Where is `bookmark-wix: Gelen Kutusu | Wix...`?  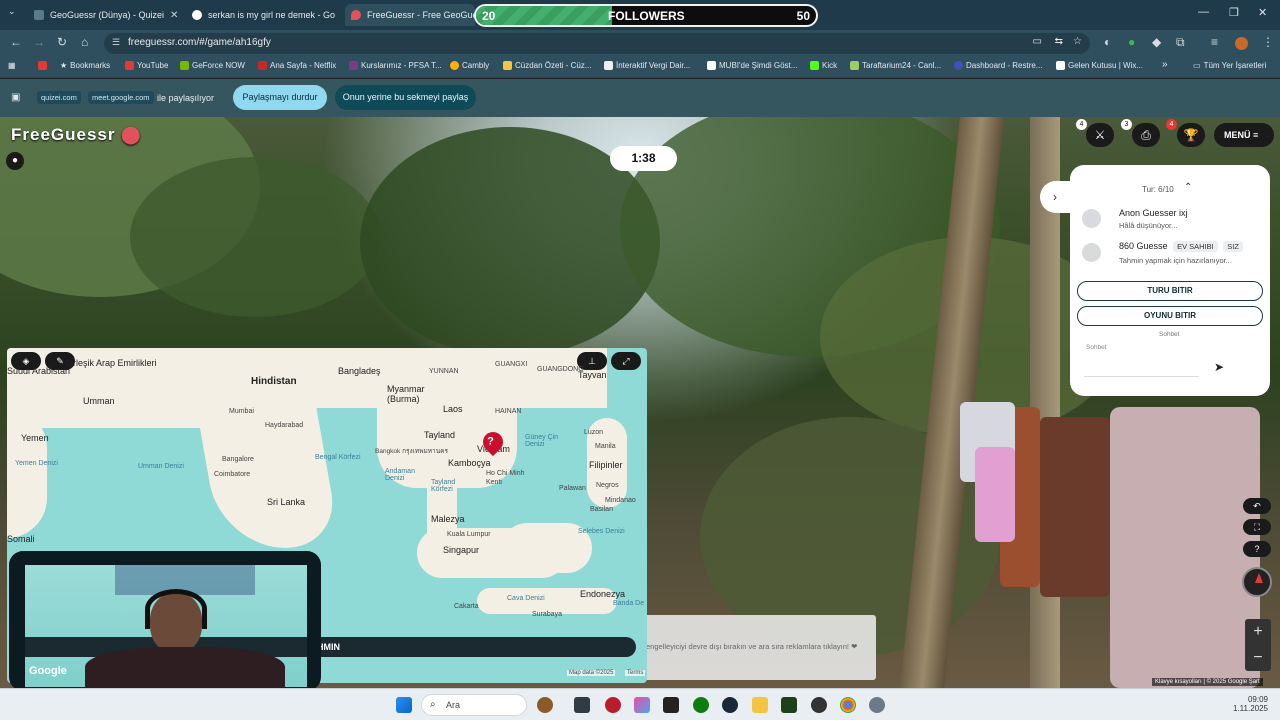
bookmark-wix: Gelen Kutusu | Wix... is located at coordinates (1099, 65).